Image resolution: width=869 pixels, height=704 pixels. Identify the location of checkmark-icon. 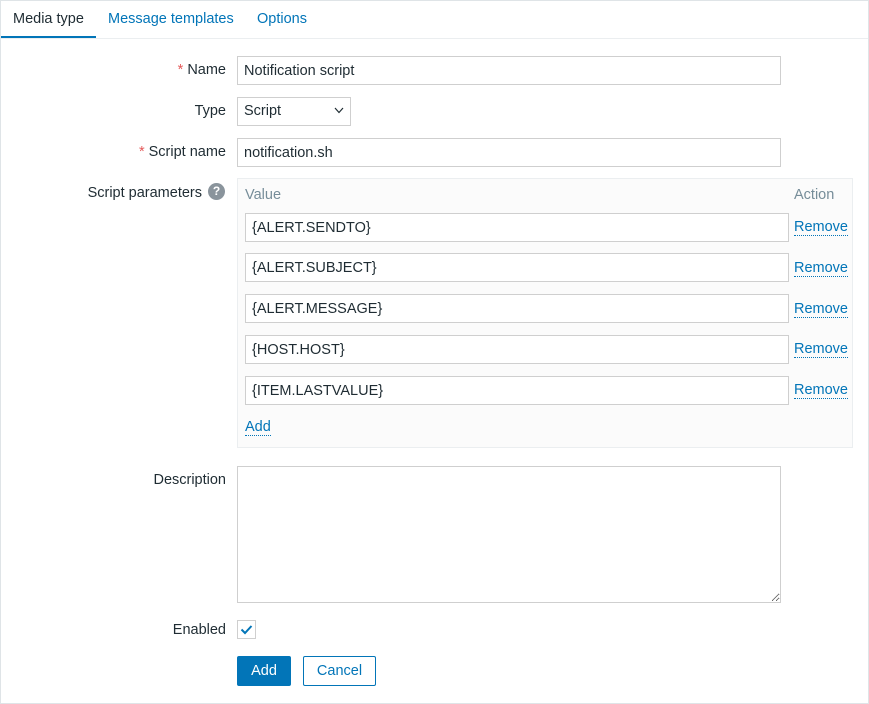
(246, 630).